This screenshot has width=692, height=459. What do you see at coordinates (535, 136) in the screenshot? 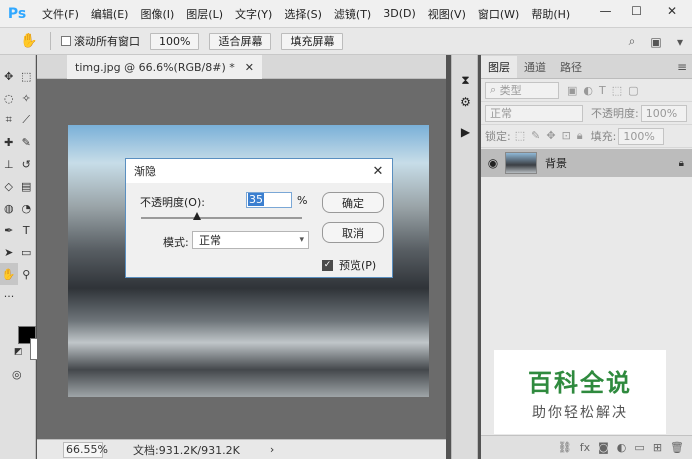
I see `lock-pixels-icon: ✎` at bounding box center [535, 136].